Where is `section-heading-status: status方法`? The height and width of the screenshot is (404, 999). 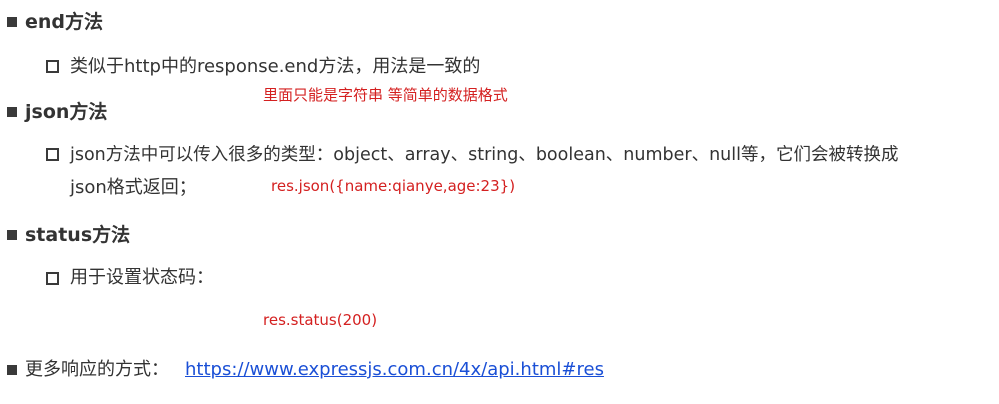
section-heading-status: status方法 is located at coordinates (78, 235).